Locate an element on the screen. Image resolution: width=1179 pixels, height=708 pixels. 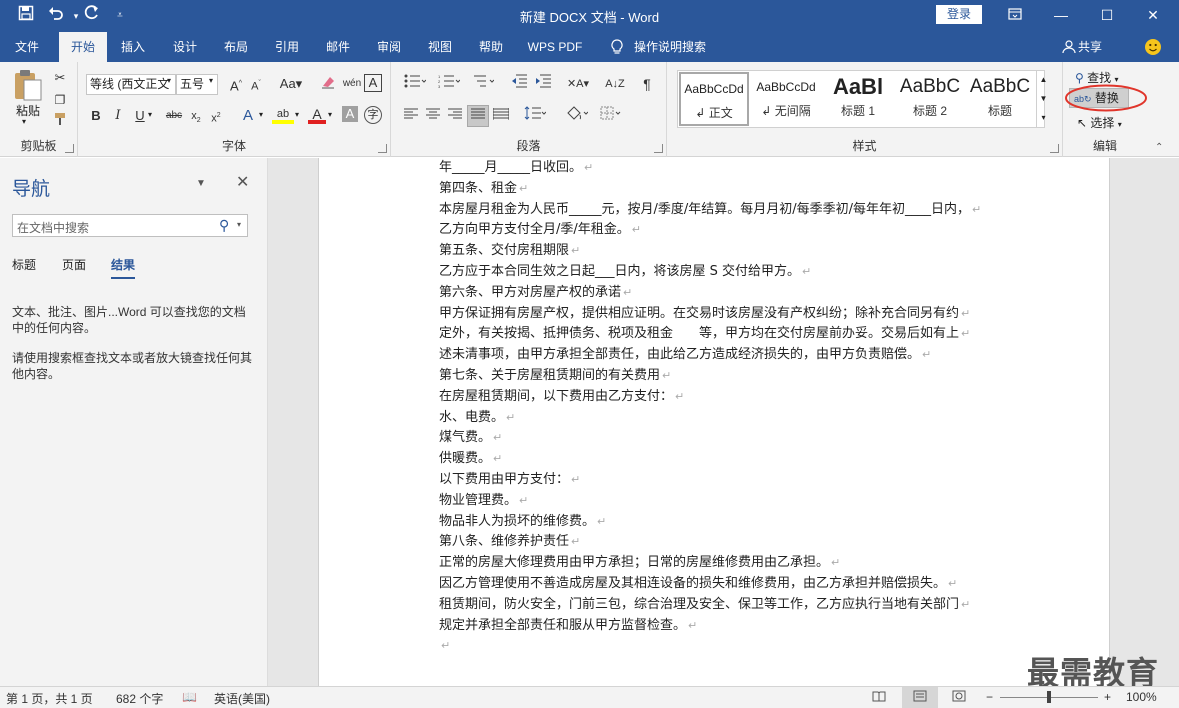
document-paragraph: 述未清事项，由甲方承担全部责任，由此给乙方造成经济损失的，由甲方负责赔偿。 ↵ is located at coordinates (719, 355).